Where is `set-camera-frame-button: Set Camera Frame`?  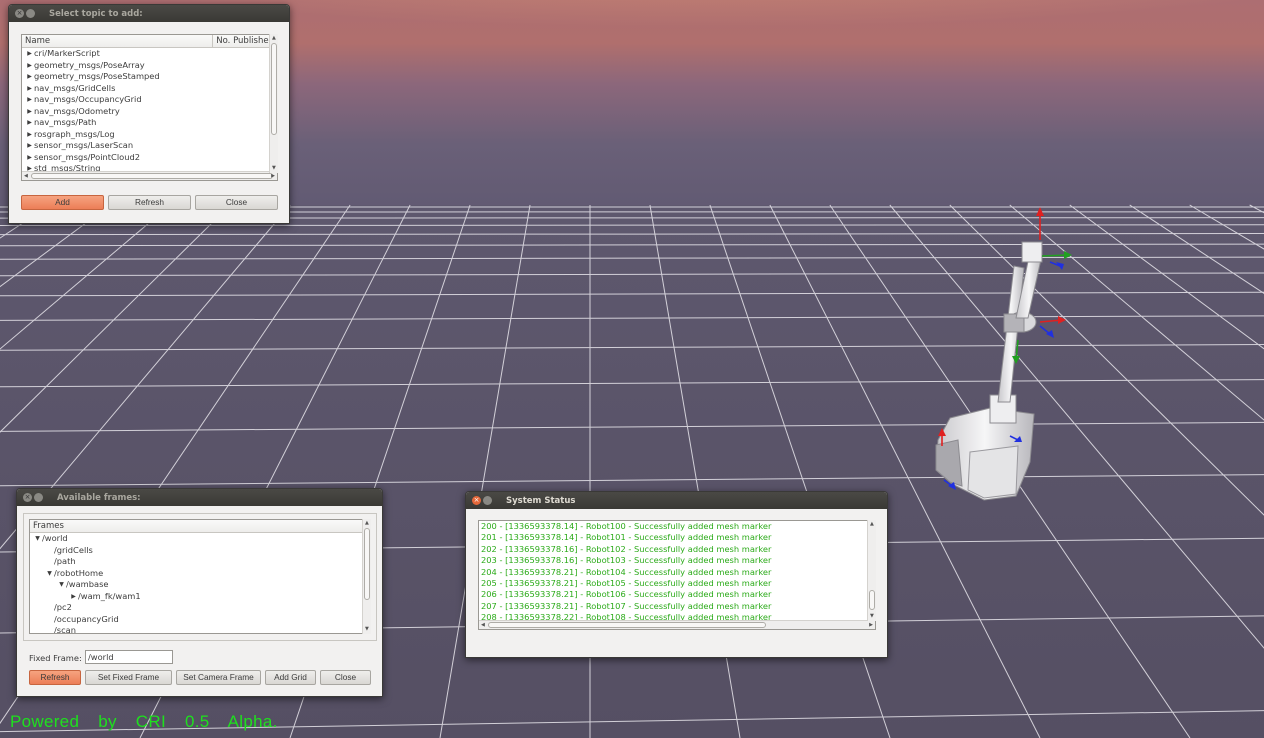
set-camera-frame-button: Set Camera Frame is located at coordinates (218, 677).